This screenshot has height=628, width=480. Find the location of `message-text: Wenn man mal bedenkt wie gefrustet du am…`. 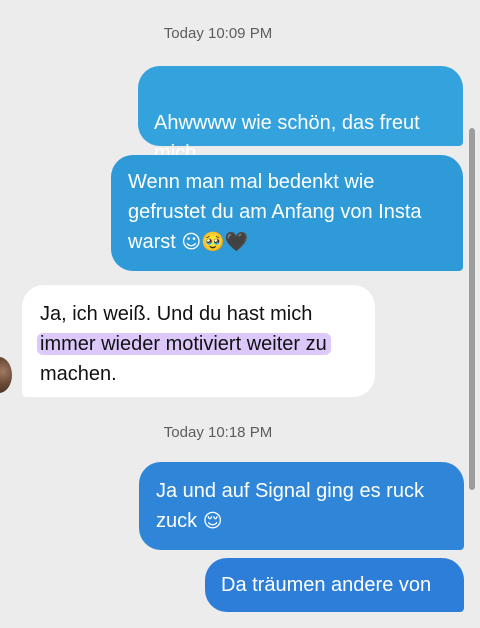

message-text: Wenn man mal bedenkt wie gefrustet du am… is located at coordinates (275, 212).